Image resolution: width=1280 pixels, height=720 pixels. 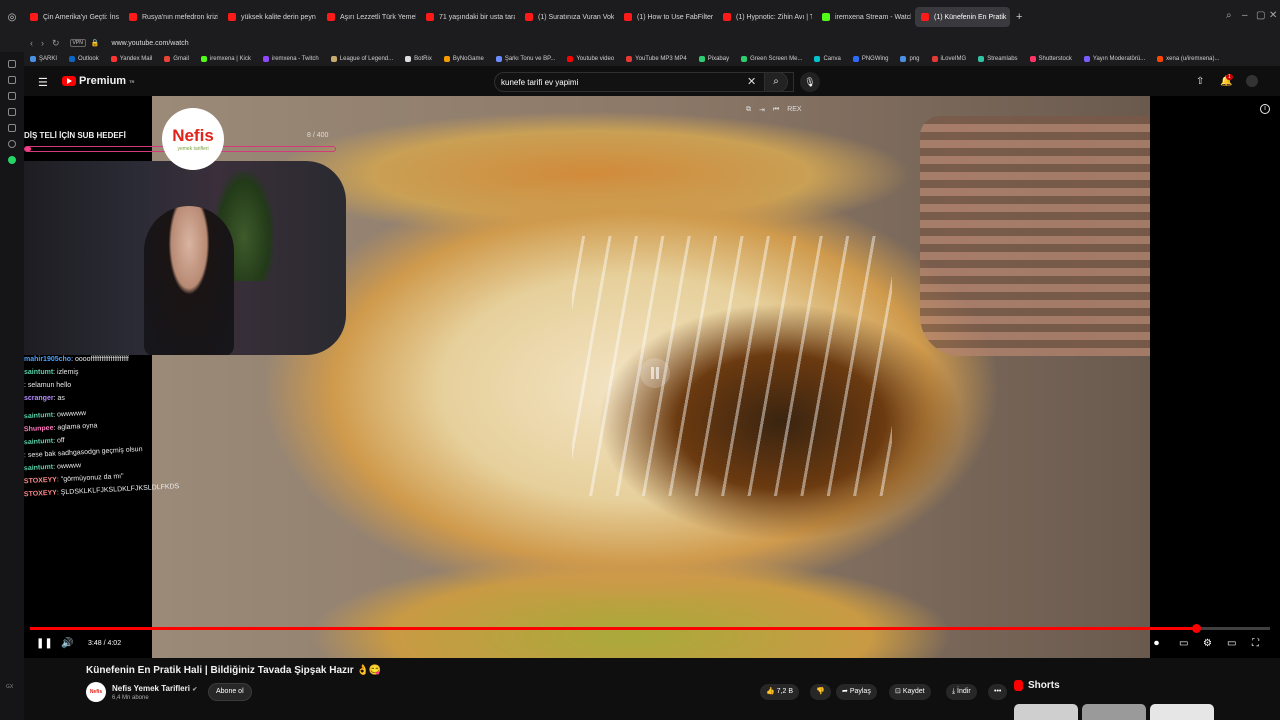 I want to click on clear-search-icon: ✕, so click(x=751, y=81).